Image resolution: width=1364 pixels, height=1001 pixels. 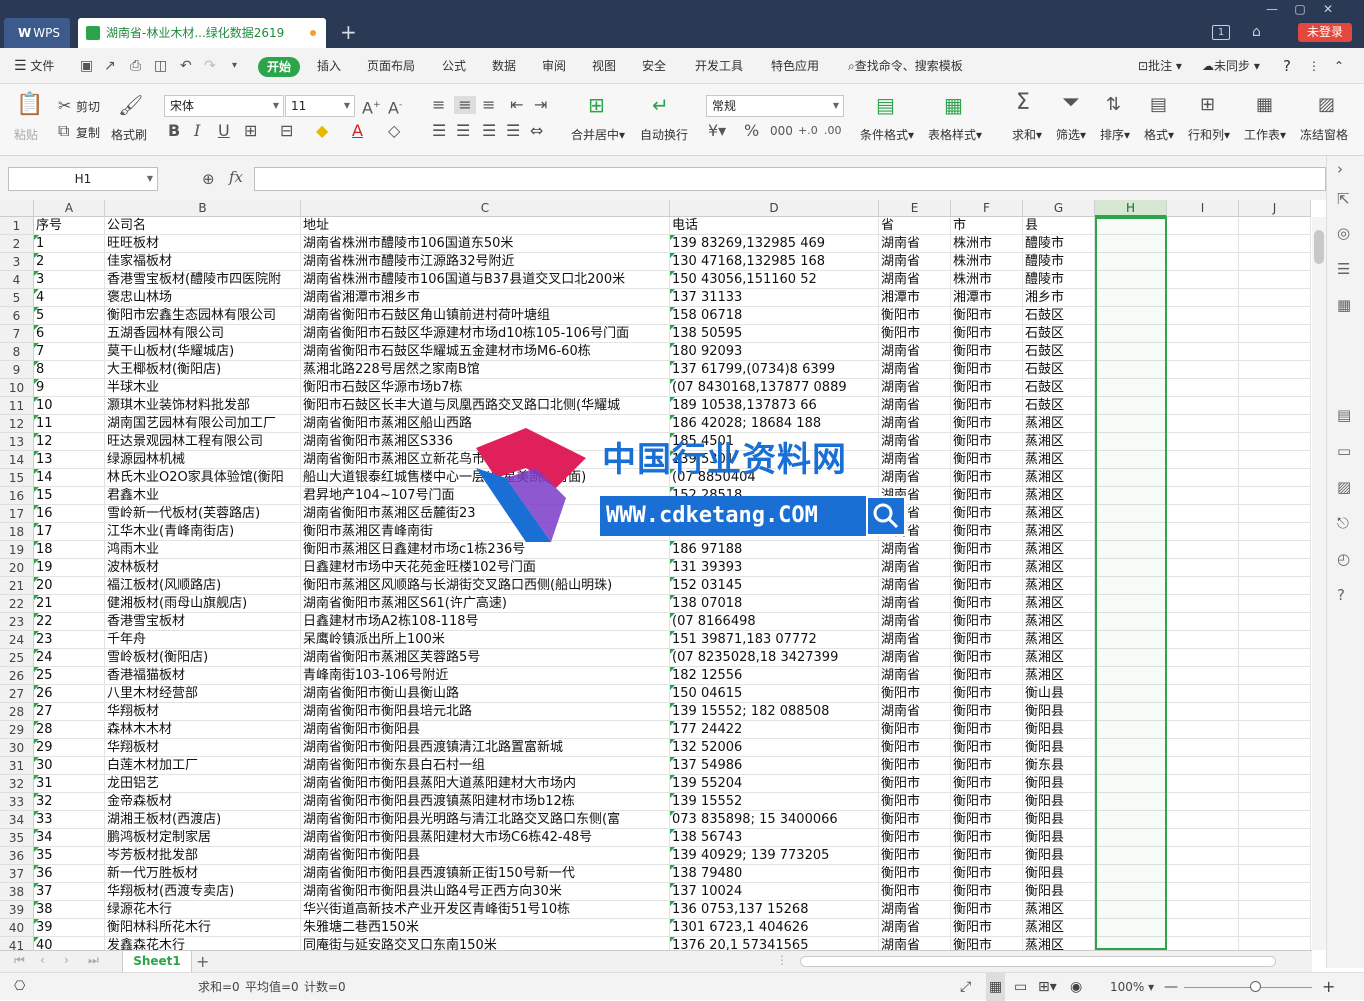 I want to click on row-header: 7, so click(x=17, y=334).